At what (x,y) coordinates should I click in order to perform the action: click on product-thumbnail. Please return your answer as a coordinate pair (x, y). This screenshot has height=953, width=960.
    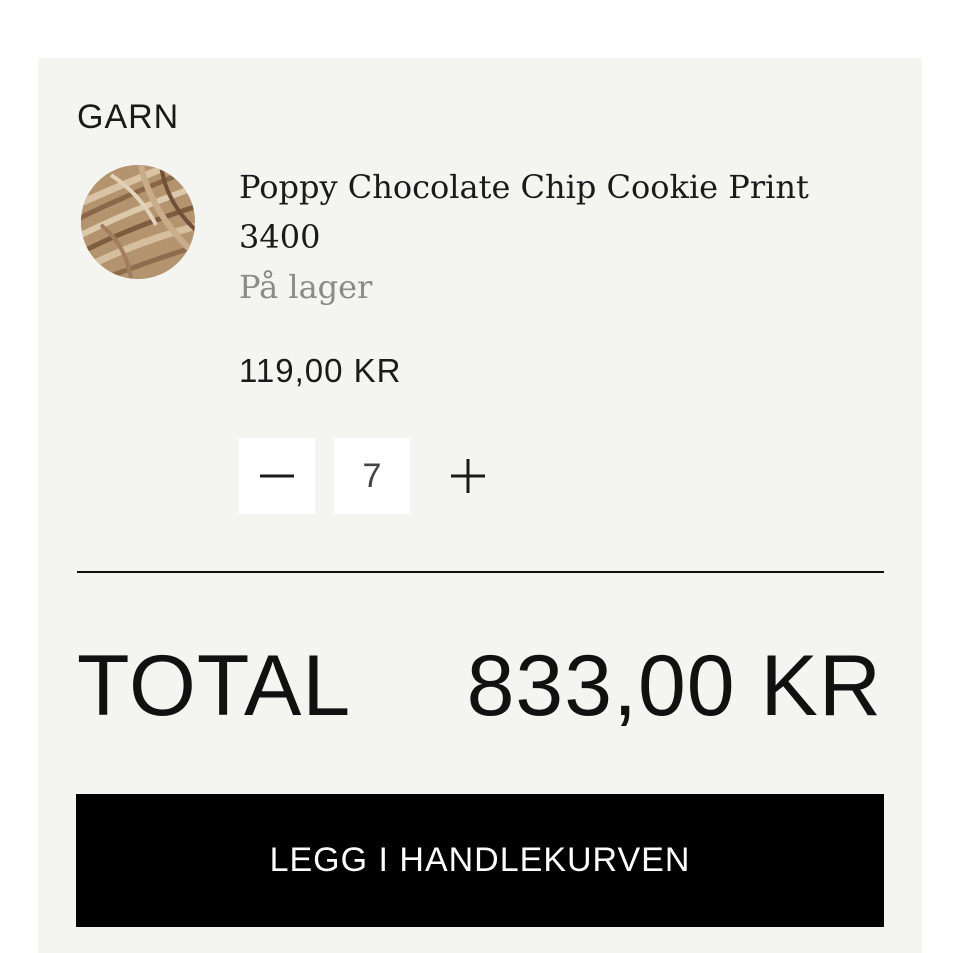
    Looking at the image, I should click on (138, 222).